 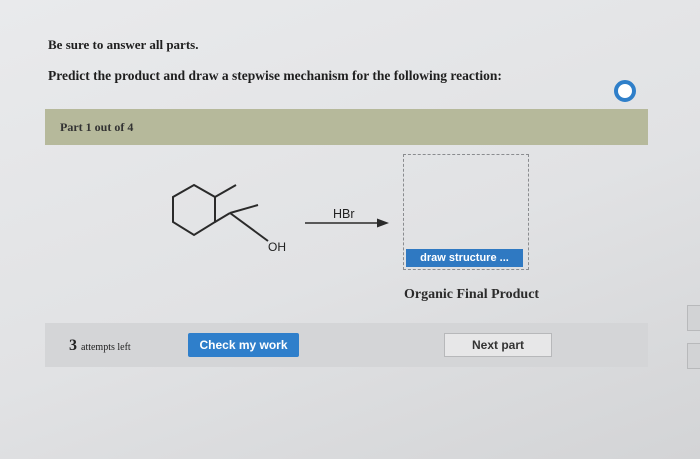 I want to click on reaction-arrow-icon, so click(x=347, y=223).